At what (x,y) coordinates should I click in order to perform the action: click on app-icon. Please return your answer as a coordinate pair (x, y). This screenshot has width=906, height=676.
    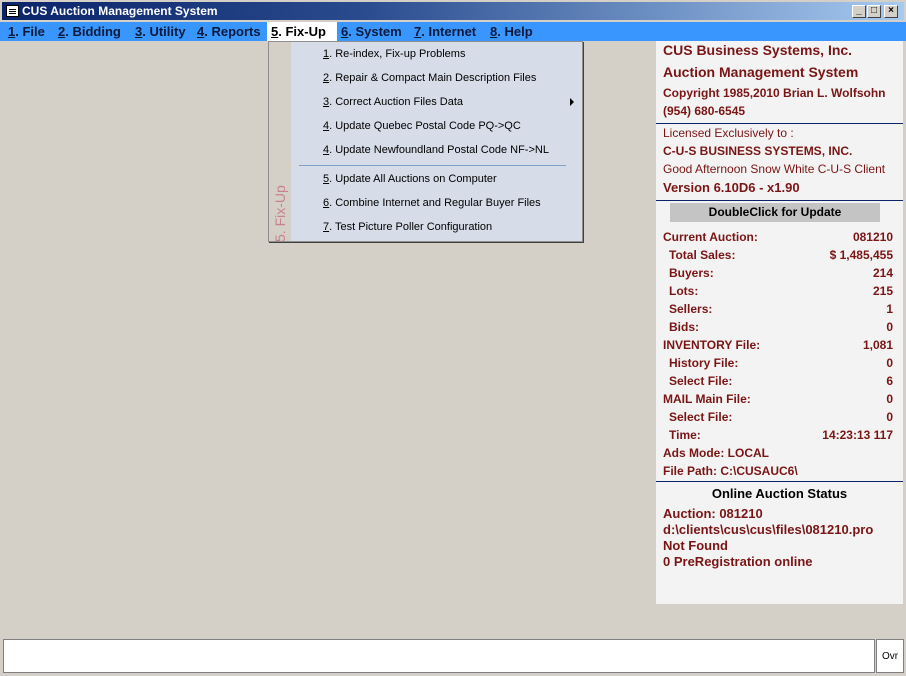
    Looking at the image, I should click on (12, 11).